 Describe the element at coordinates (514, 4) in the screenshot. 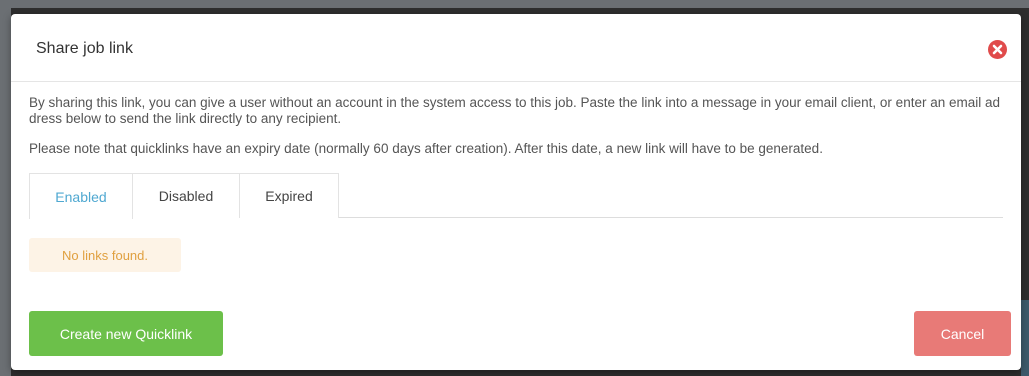

I see `backdrop-top` at that location.